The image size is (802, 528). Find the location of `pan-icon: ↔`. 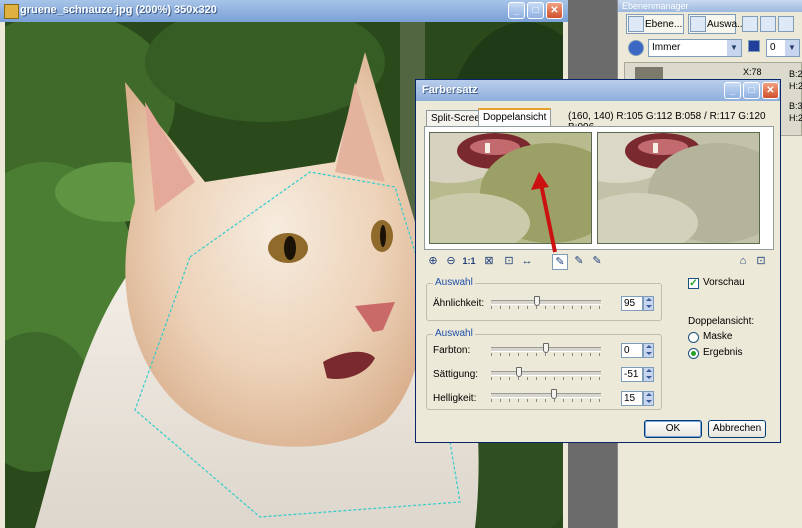

pan-icon: ↔ is located at coordinates (527, 261).